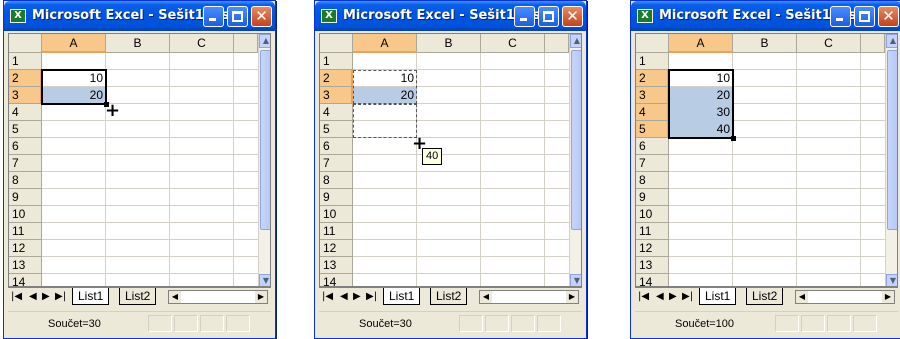 Image resolution: width=900 pixels, height=339 pixels. What do you see at coordinates (18, 16) in the screenshot?
I see `excel-icon: X` at bounding box center [18, 16].